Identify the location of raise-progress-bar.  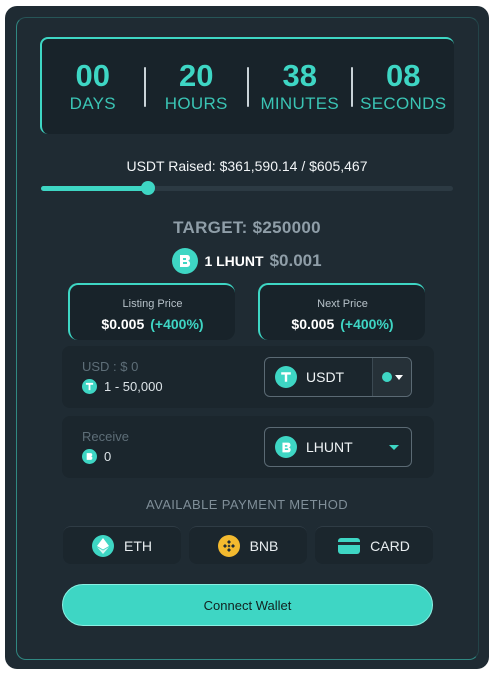
(247, 188).